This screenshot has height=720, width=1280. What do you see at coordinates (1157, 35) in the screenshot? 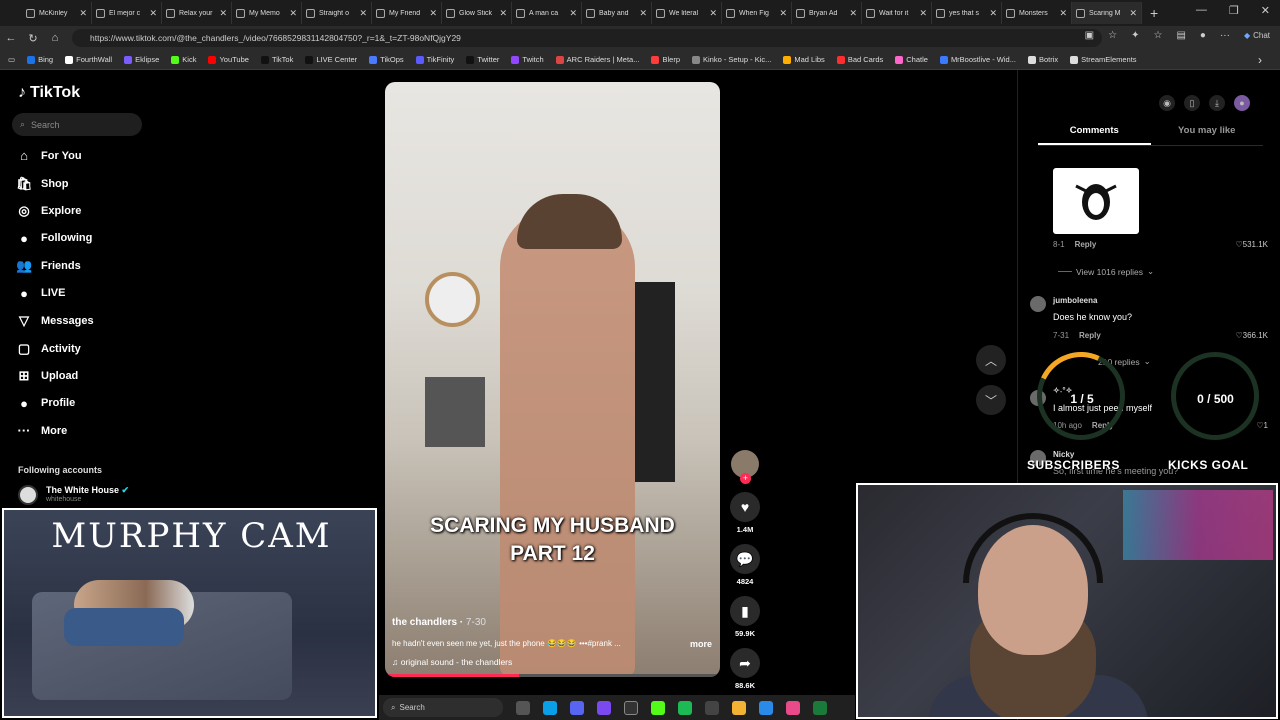
I see `favorites-icon: ☆` at bounding box center [1157, 35].